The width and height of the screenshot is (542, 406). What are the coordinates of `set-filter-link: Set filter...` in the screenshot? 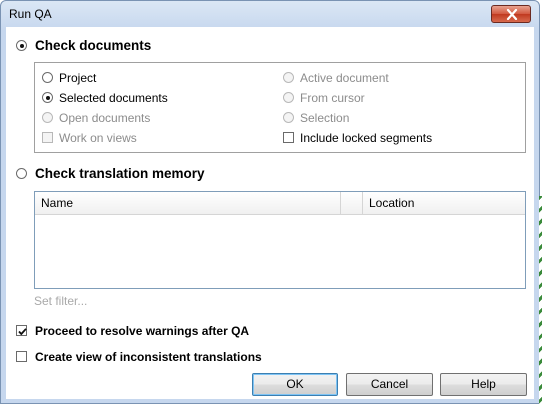 It's located at (60, 301).